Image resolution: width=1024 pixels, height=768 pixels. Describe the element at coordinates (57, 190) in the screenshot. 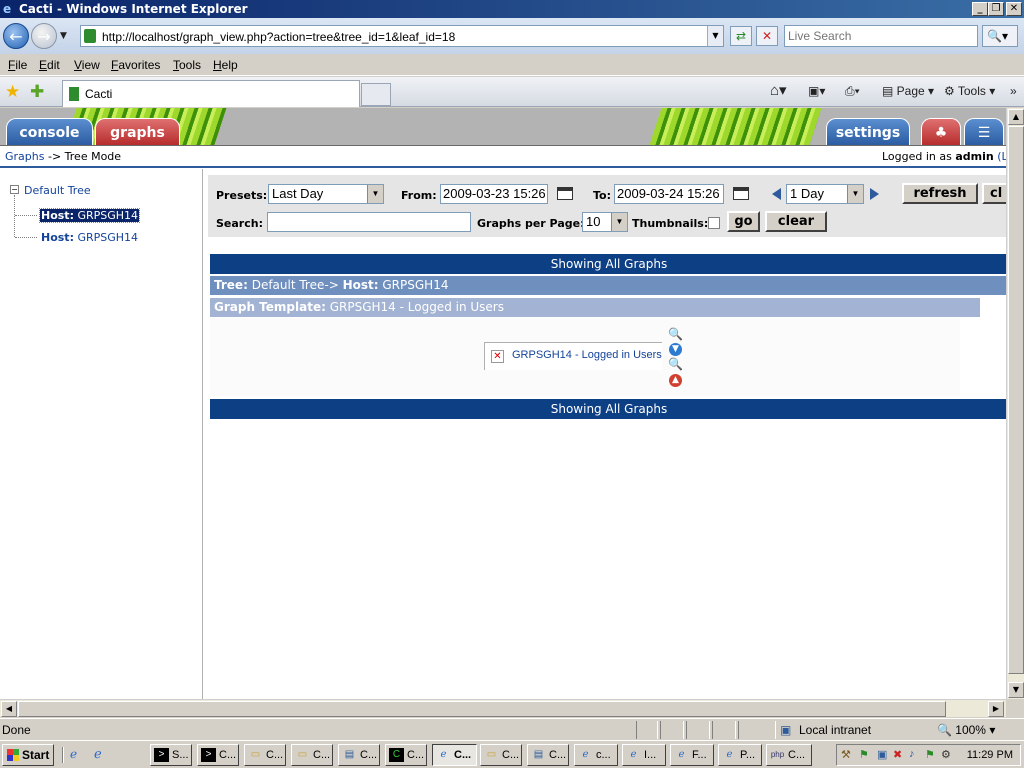

I see `tree-root-default: Default Tree` at that location.